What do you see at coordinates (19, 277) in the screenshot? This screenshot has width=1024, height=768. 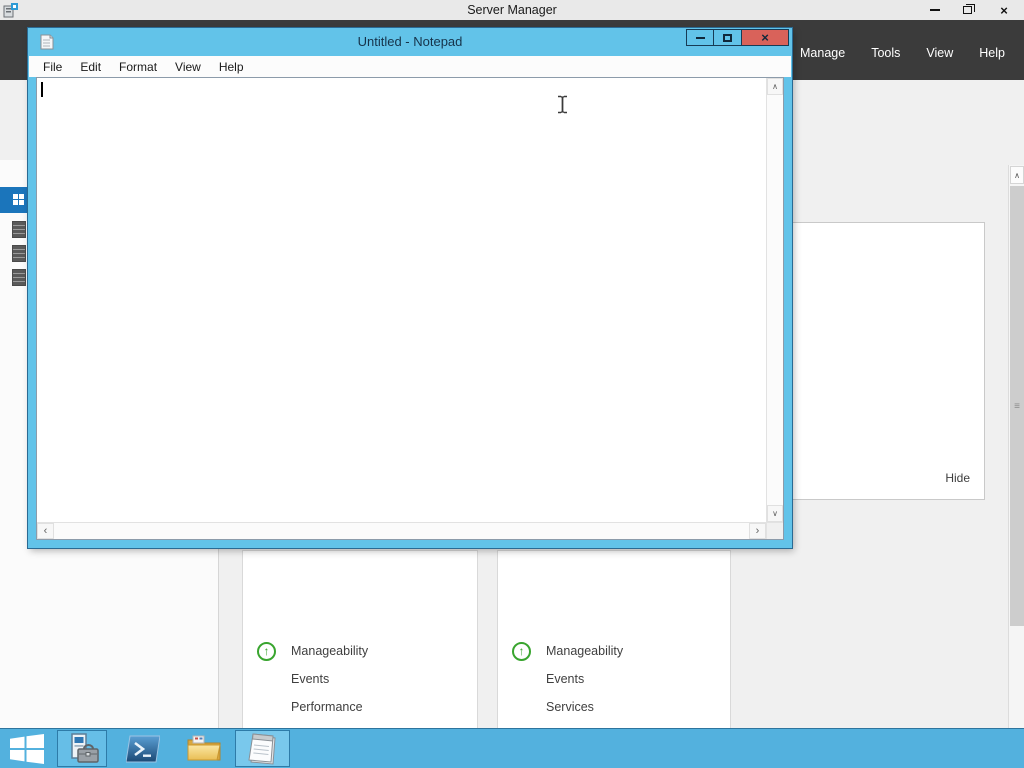 I see `sidebar-item-file-storage` at bounding box center [19, 277].